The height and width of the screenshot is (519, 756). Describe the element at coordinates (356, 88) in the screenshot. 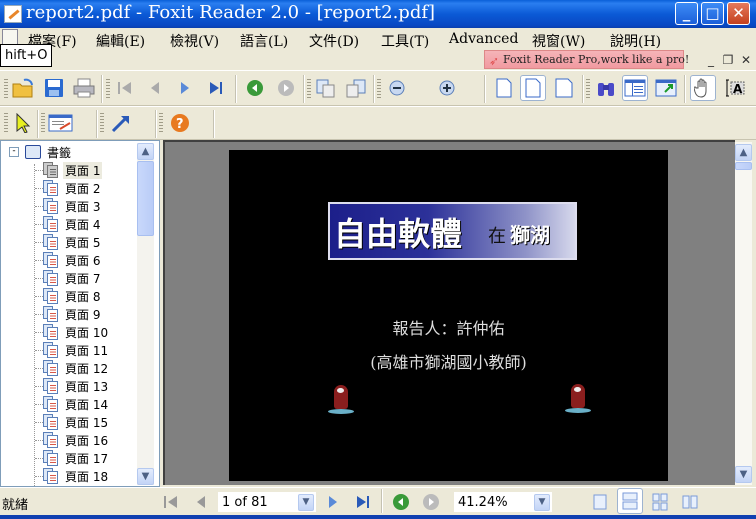

I see `insert-page-icon` at that location.